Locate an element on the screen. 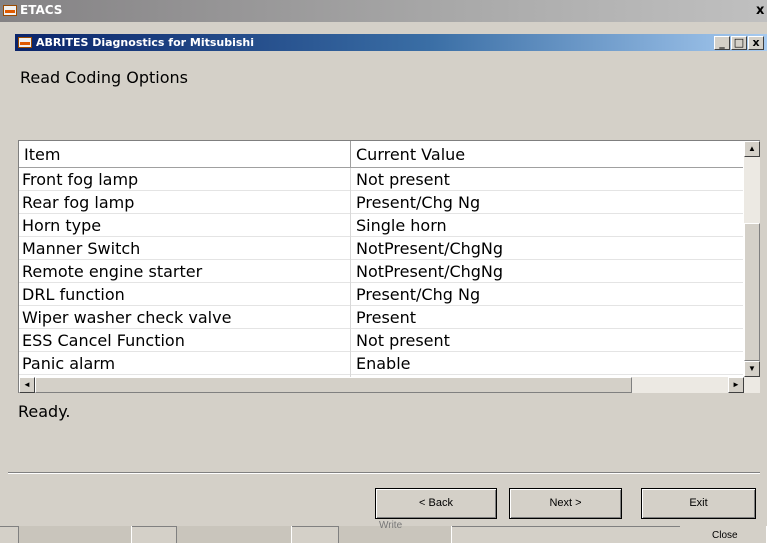 The height and width of the screenshot is (543, 767). triangle-left-icon: ◄ is located at coordinates (27, 384).